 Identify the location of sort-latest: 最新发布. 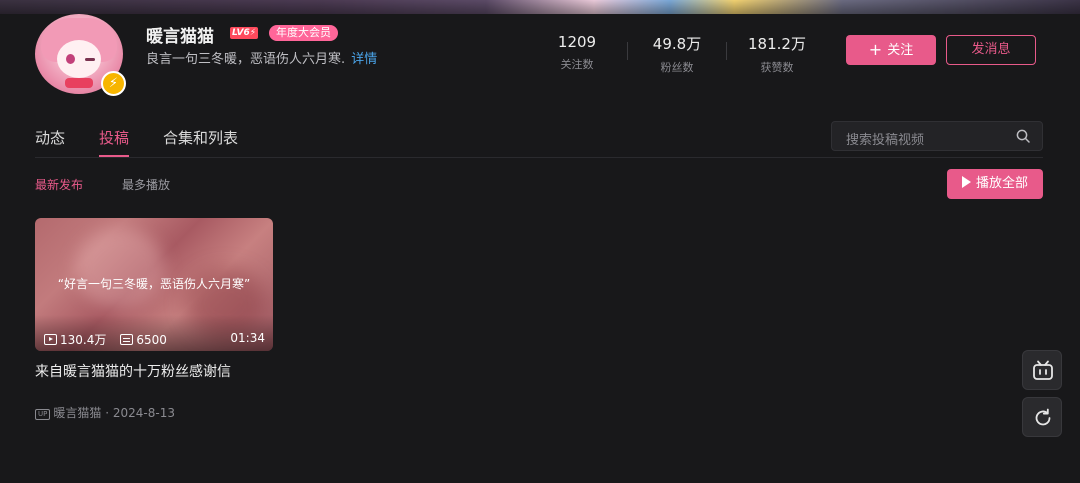
(59, 184).